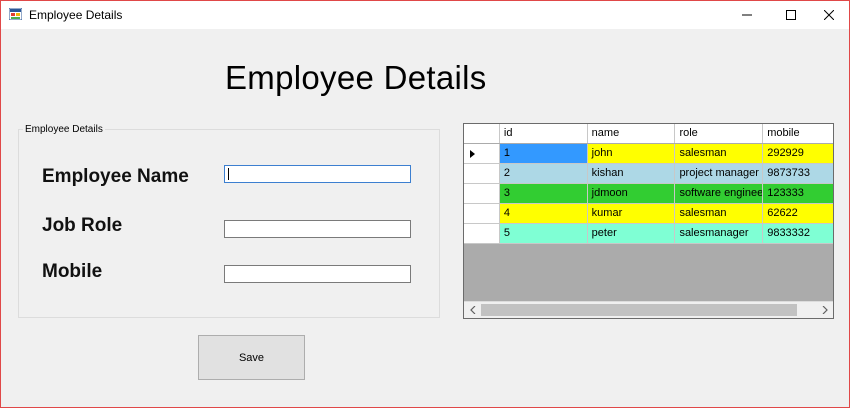 This screenshot has height=408, width=850. I want to click on table-row: 3 jdmoon software engineer 123333, so click(648, 194).